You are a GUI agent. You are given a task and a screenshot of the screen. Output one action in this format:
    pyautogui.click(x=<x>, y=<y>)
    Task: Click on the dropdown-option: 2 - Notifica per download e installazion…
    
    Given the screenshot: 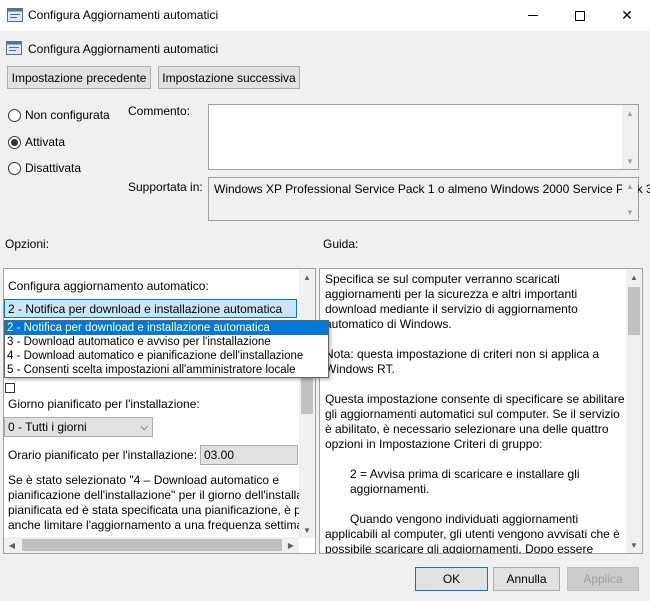 What is the action you would take?
    pyautogui.click(x=166, y=328)
    